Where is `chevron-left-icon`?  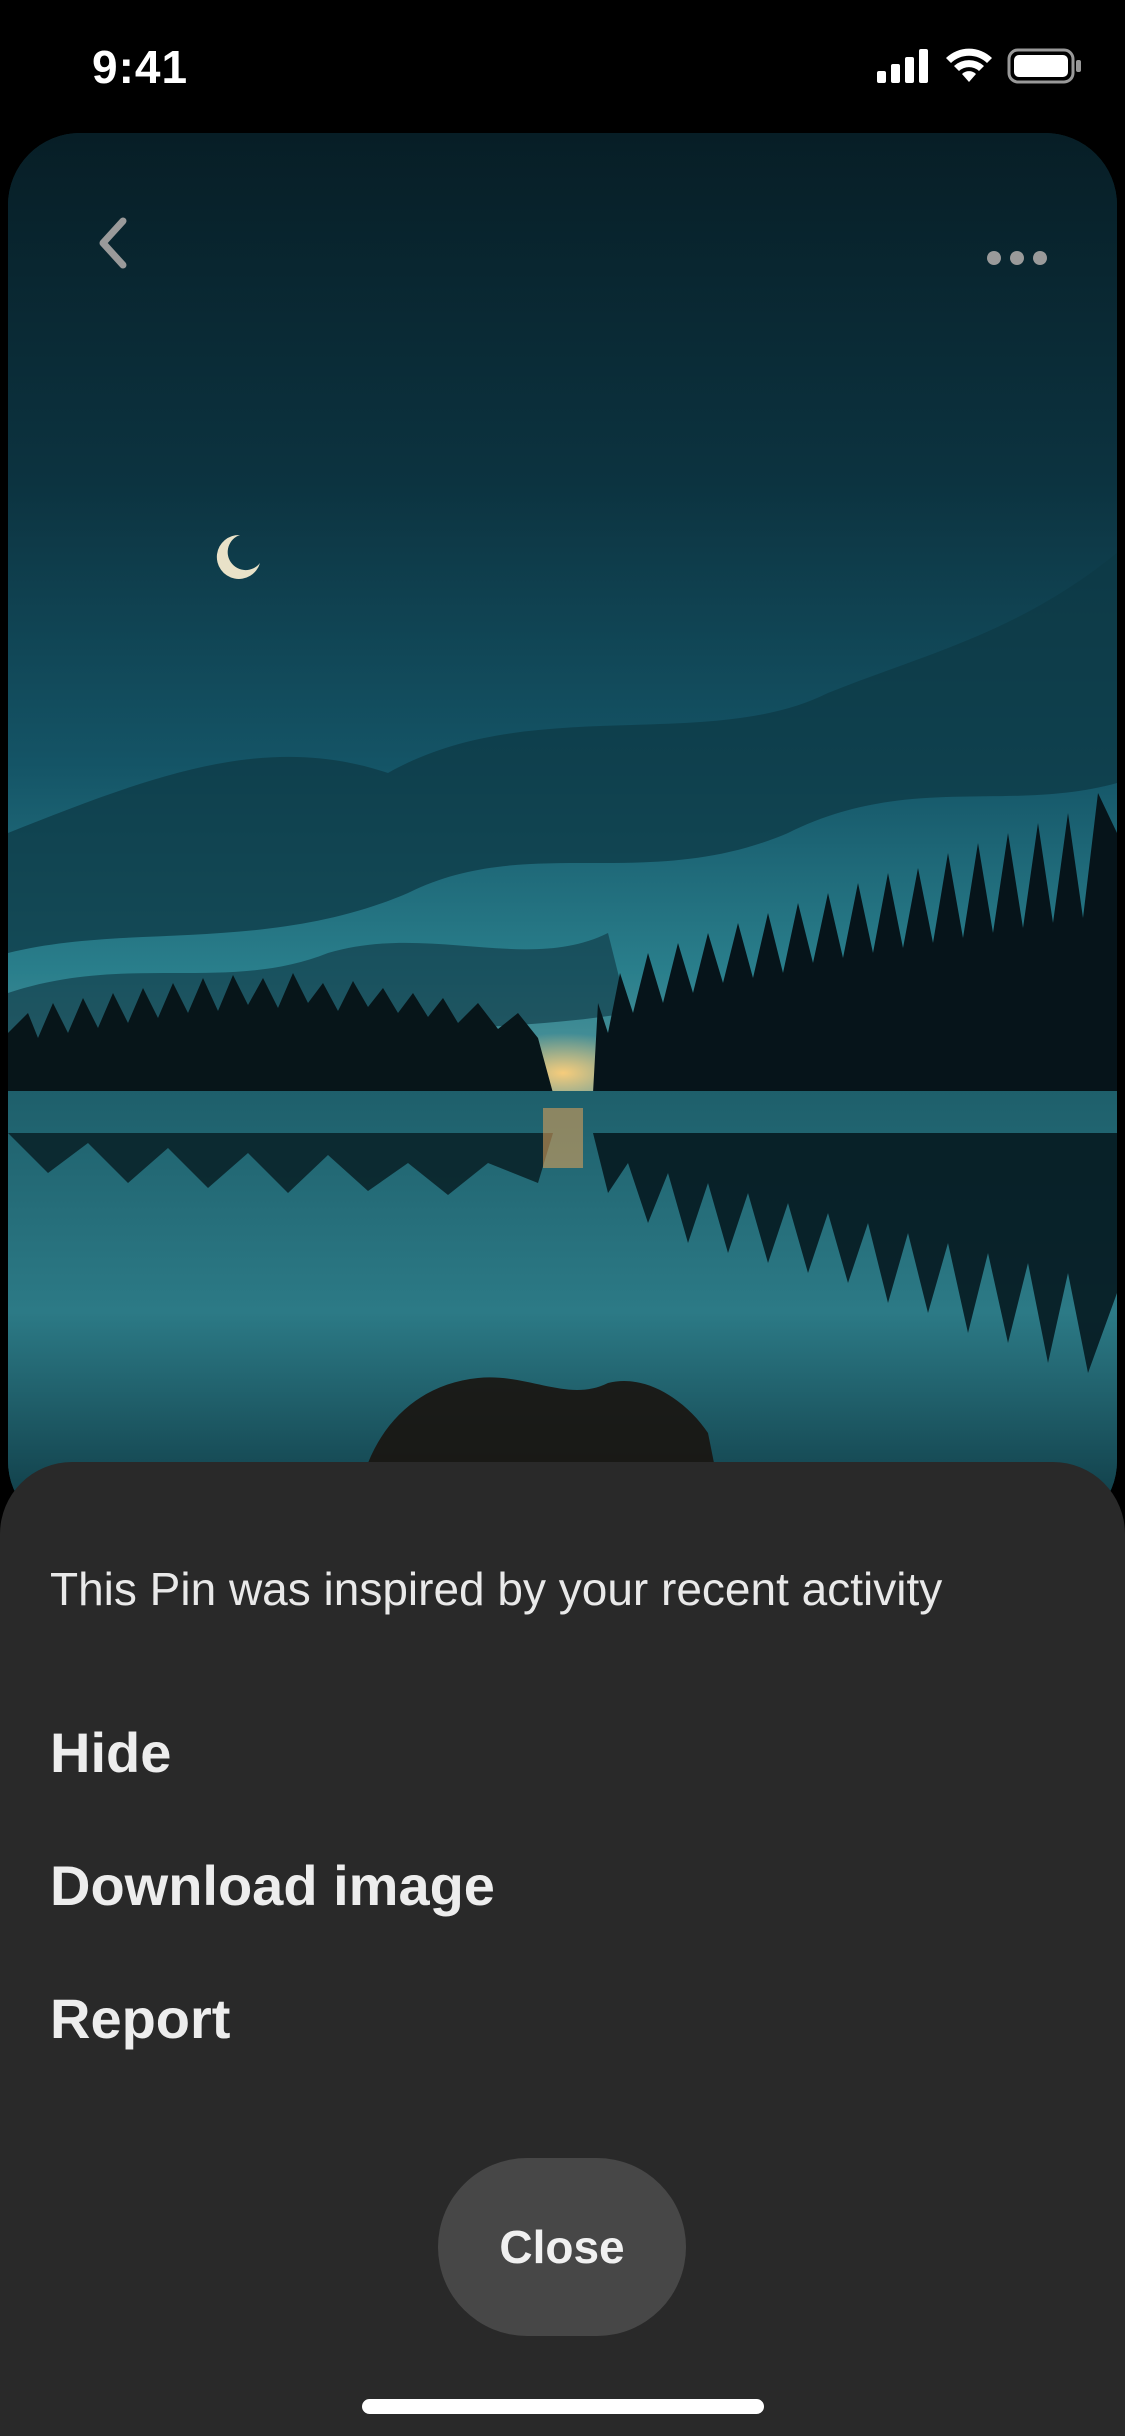 chevron-left-icon is located at coordinates (113, 243).